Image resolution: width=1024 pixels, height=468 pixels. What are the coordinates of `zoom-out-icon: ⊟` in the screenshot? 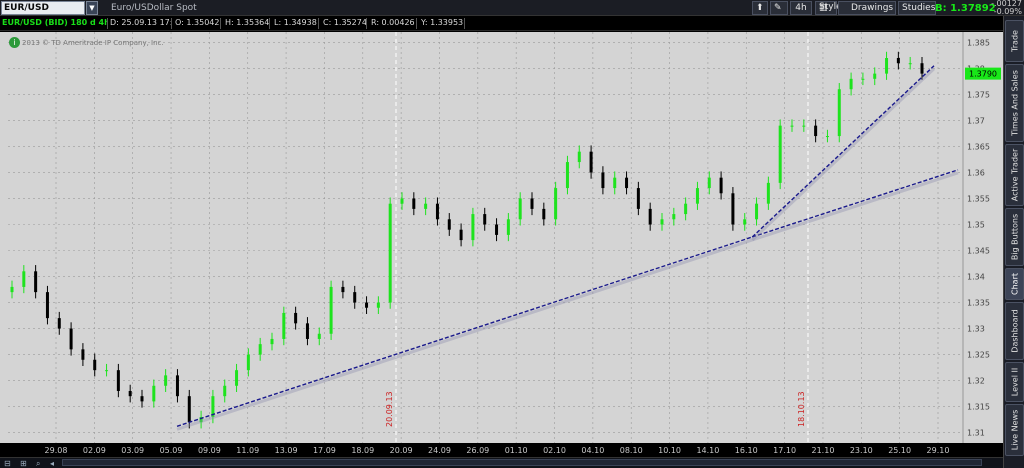 It's located at (7, 463).